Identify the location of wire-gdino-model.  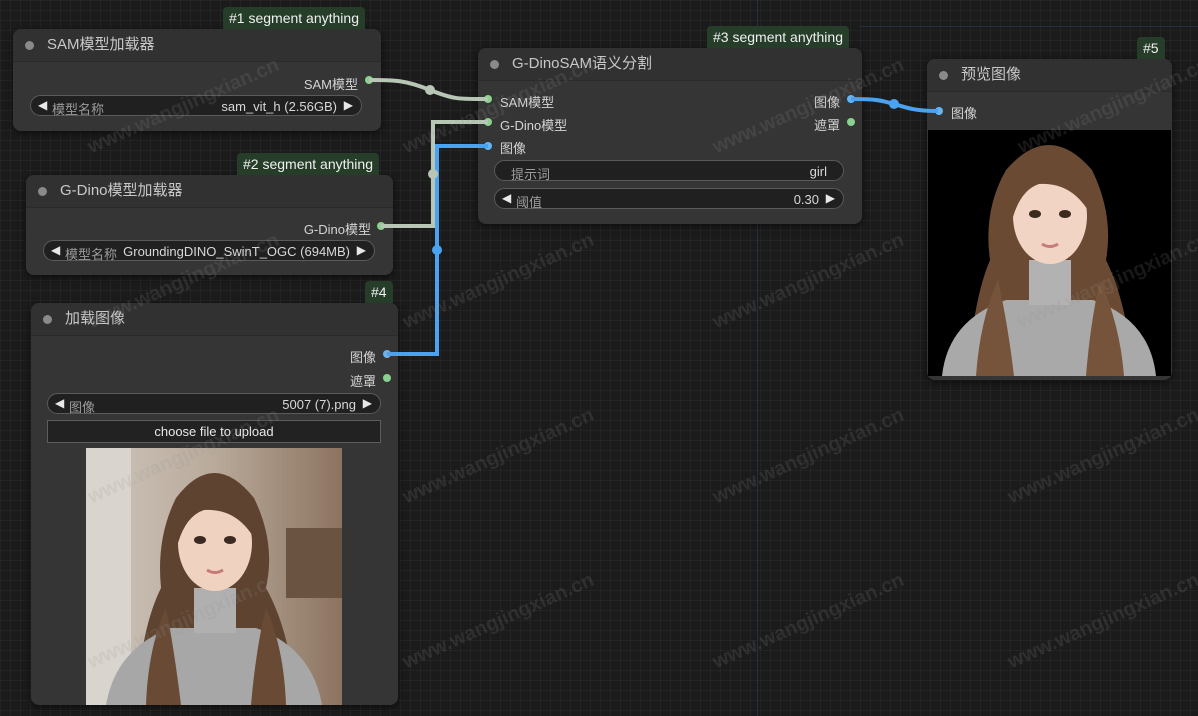
(434, 174).